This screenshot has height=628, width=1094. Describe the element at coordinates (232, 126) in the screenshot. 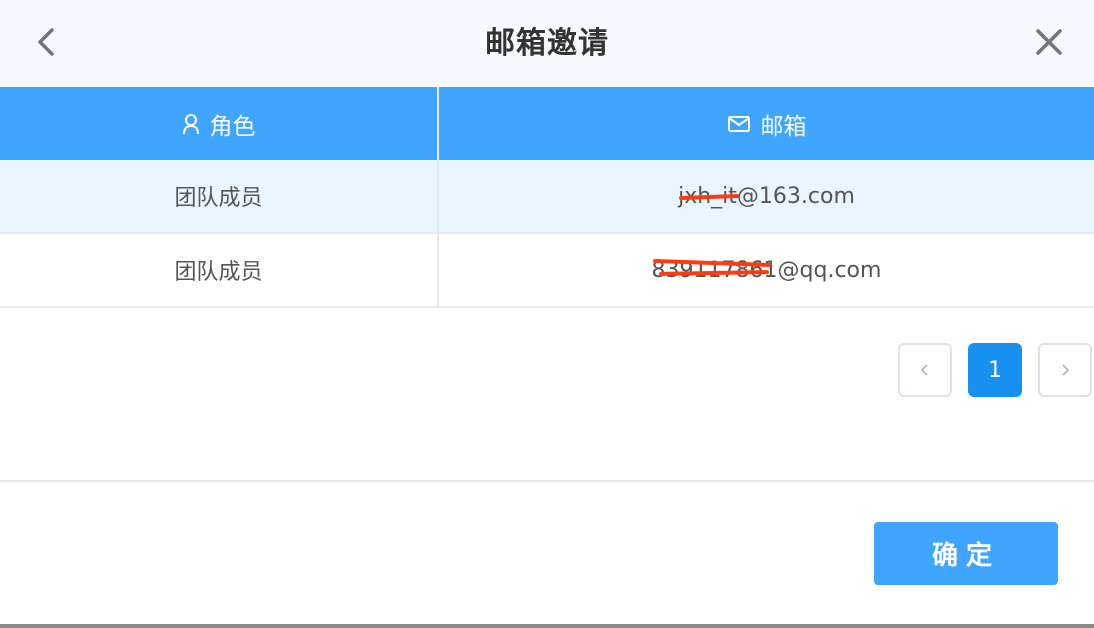

I see `column-header-label: 角色` at that location.